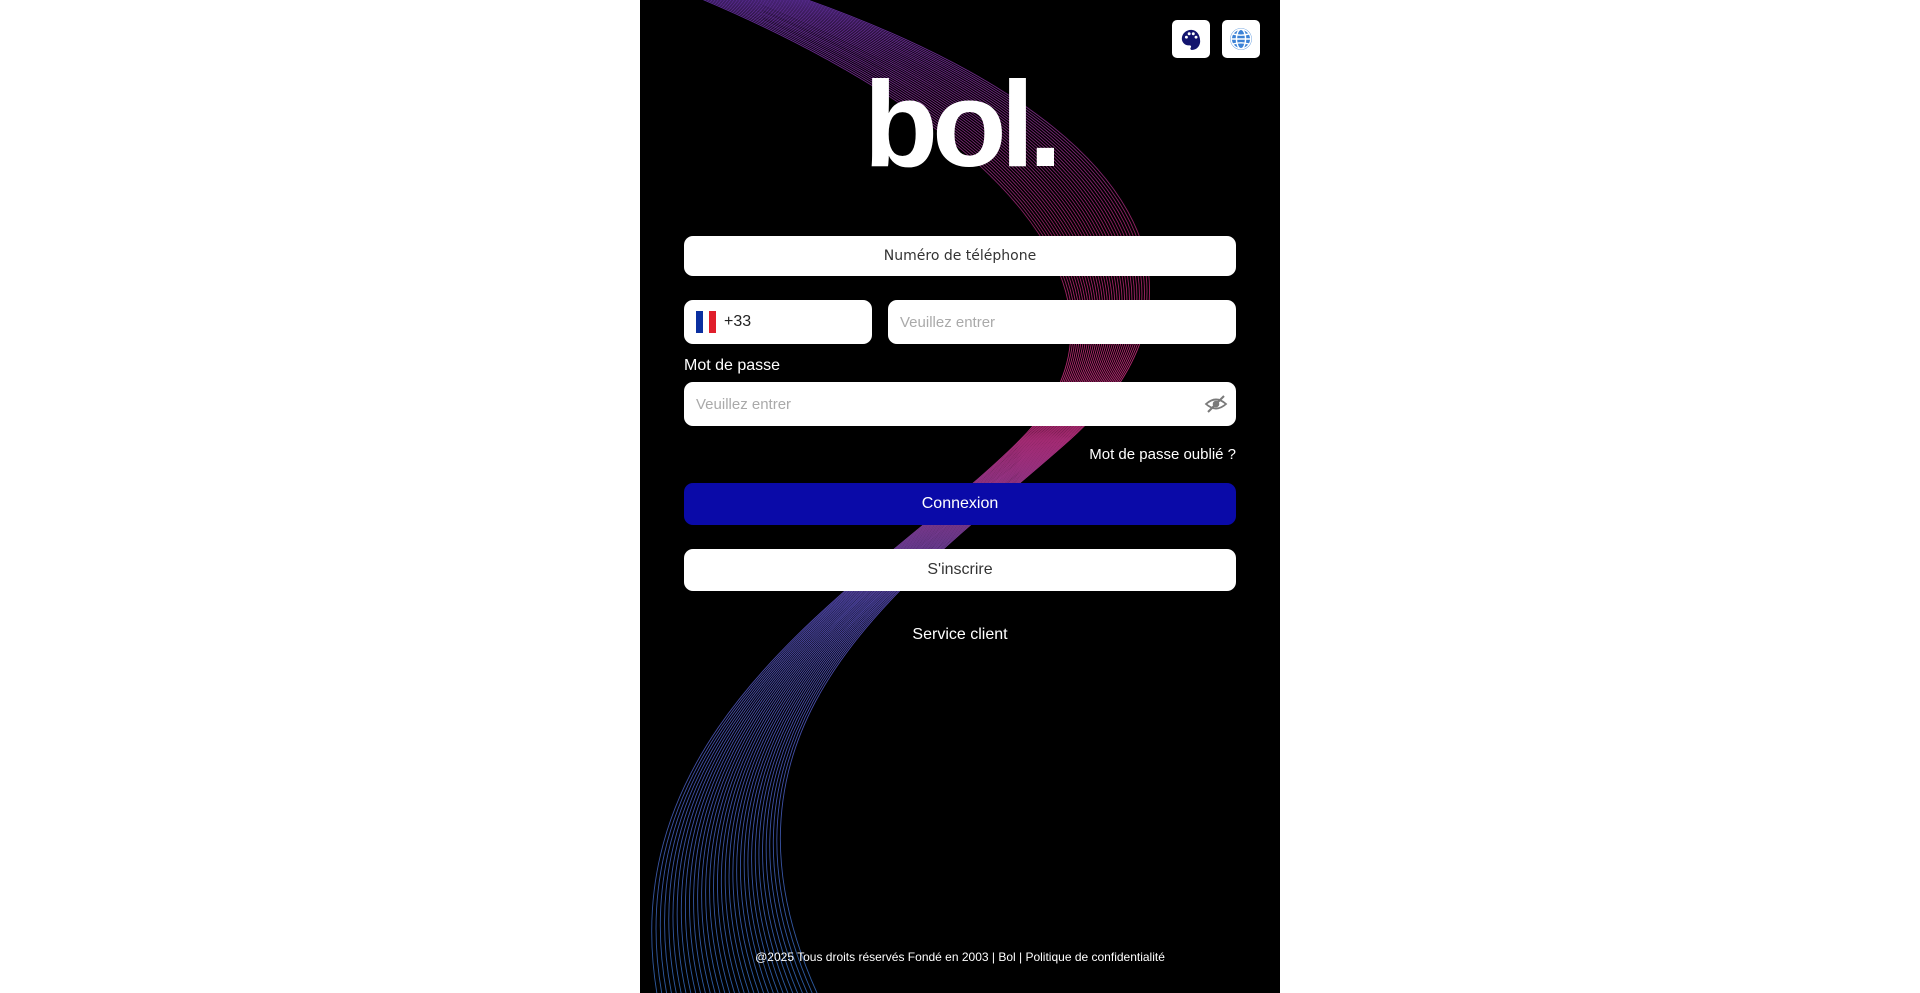 Image resolution: width=1920 pixels, height=993 pixels. I want to click on phone-number-label: Numéro de téléphone, so click(960, 256).